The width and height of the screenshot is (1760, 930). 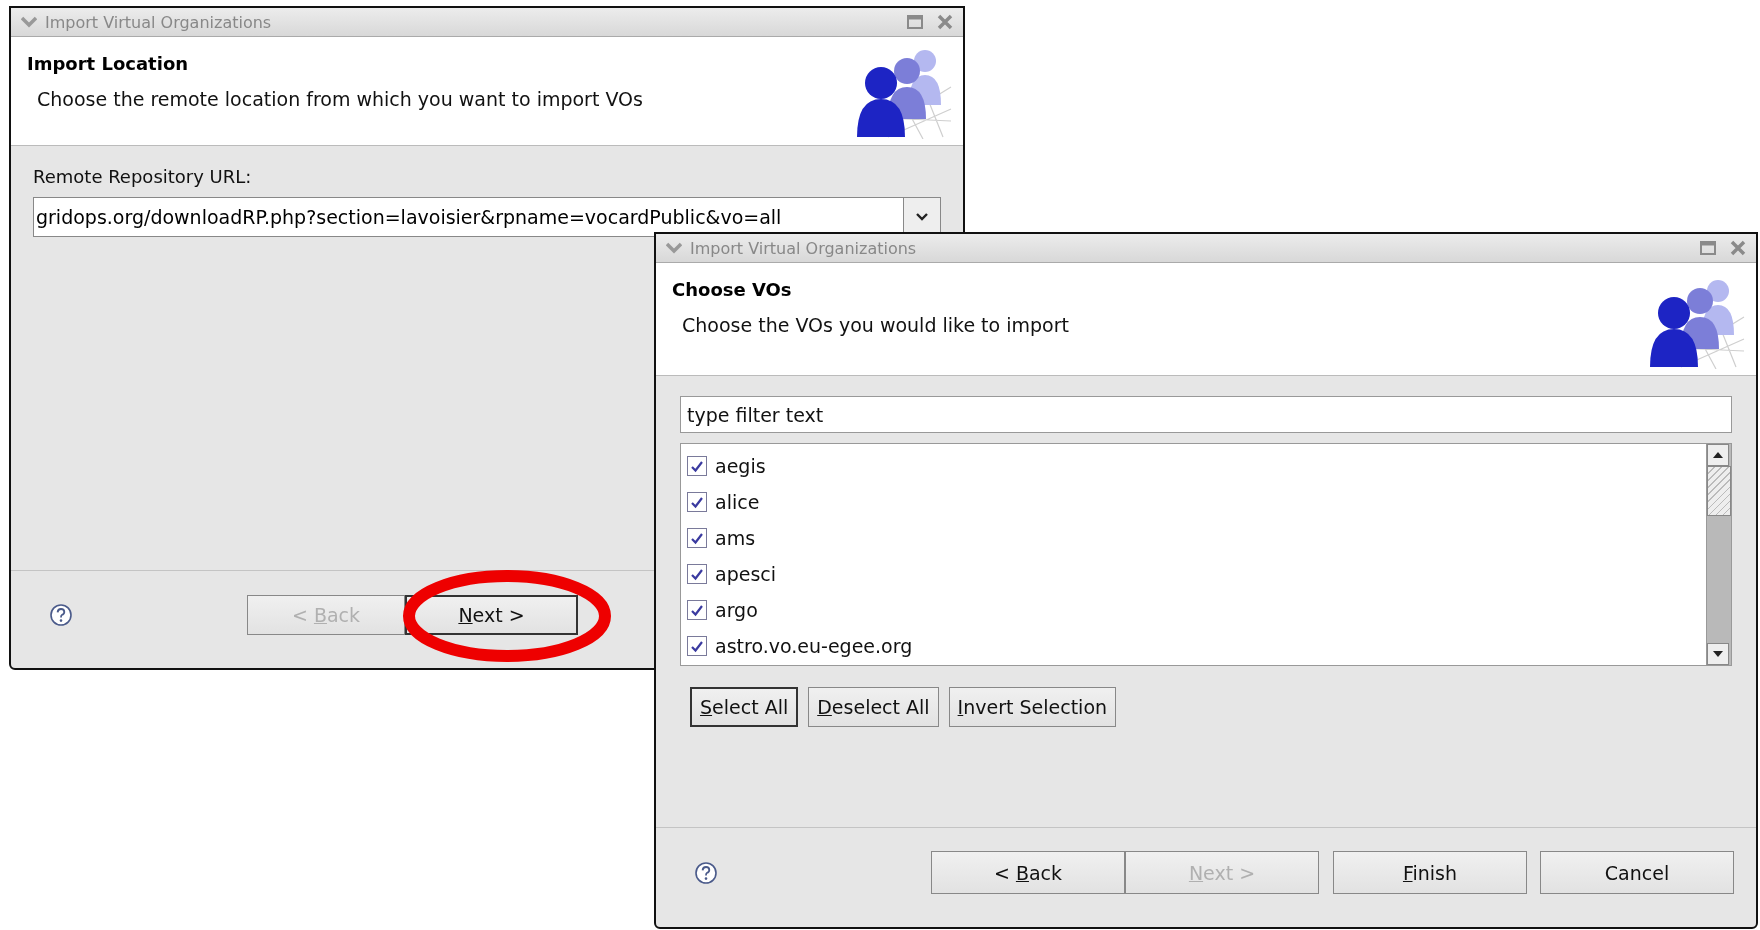 What do you see at coordinates (737, 502) in the screenshot?
I see `list-item-label: alice` at bounding box center [737, 502].